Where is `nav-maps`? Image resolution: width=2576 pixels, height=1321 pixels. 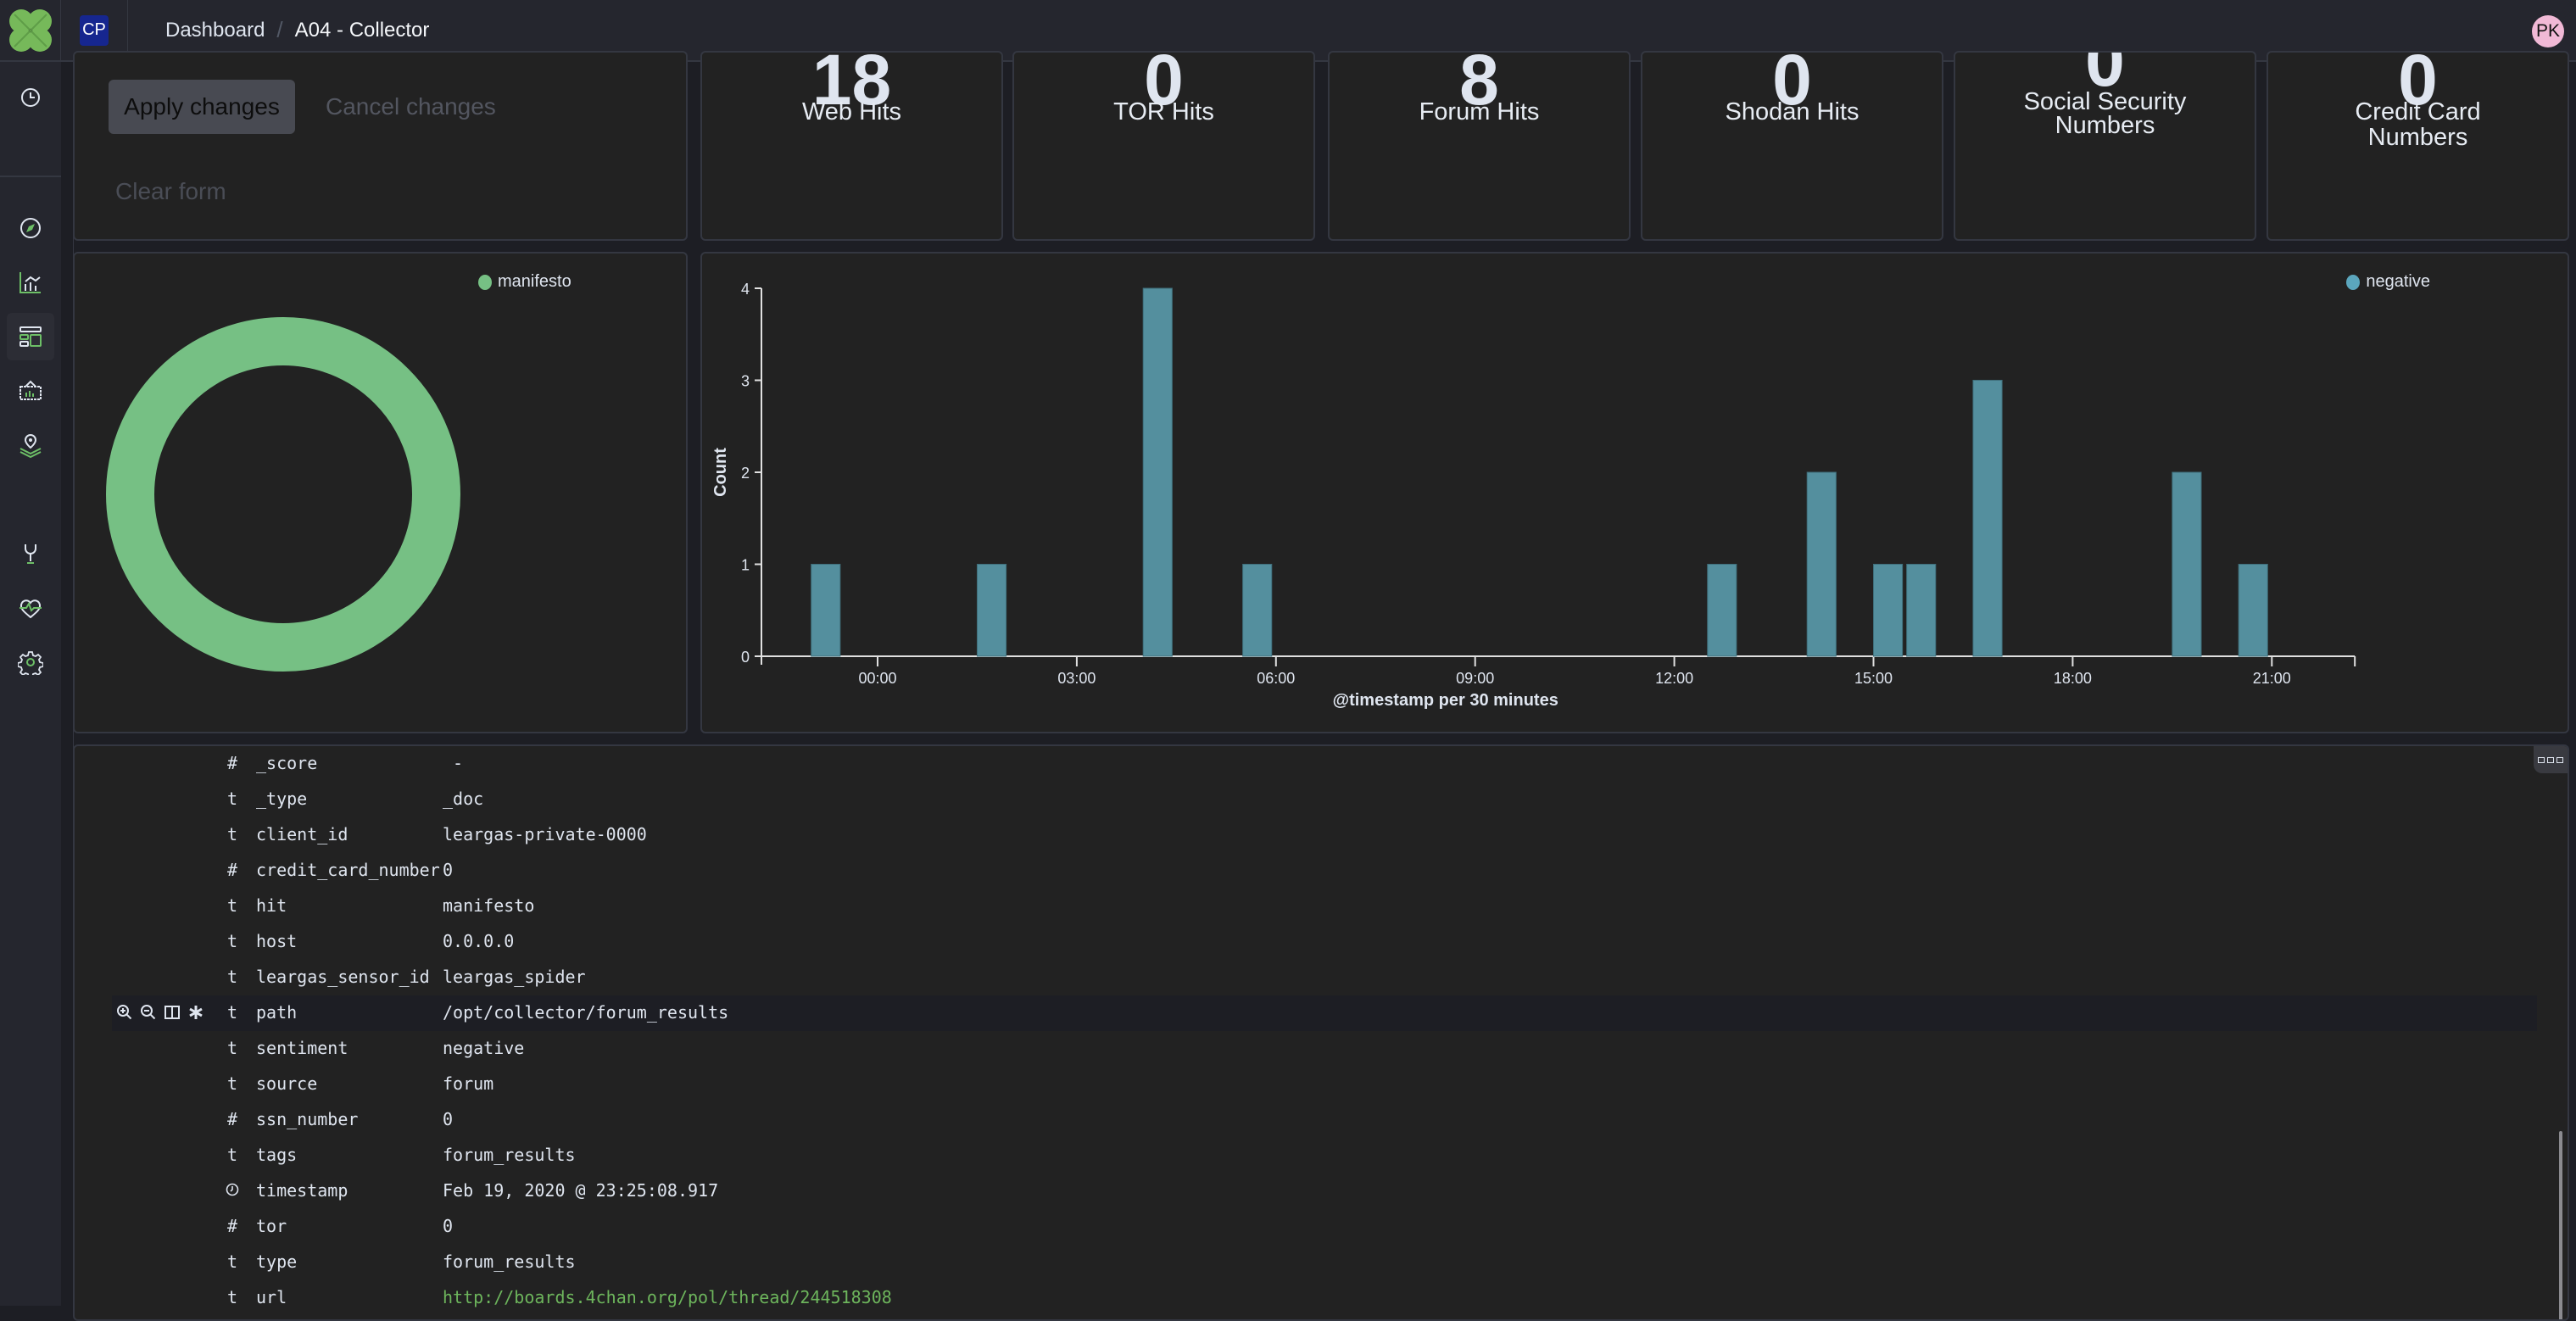
nav-maps is located at coordinates (30, 445).